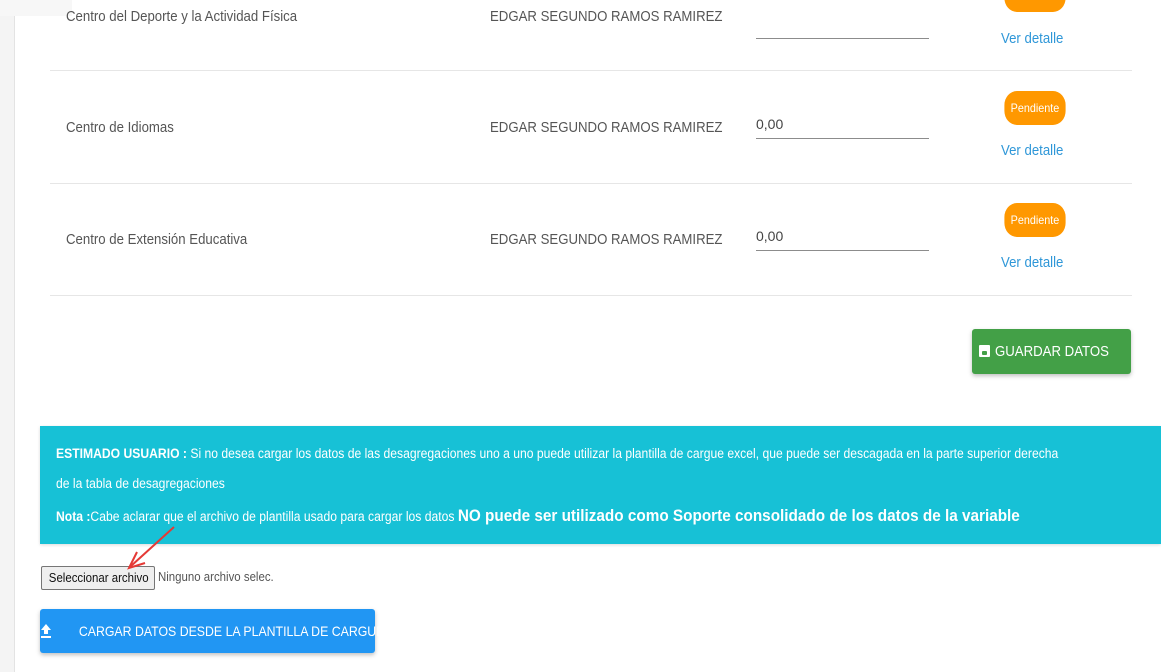  I want to click on file-status-text: Ninguno archivo selec., so click(216, 576).